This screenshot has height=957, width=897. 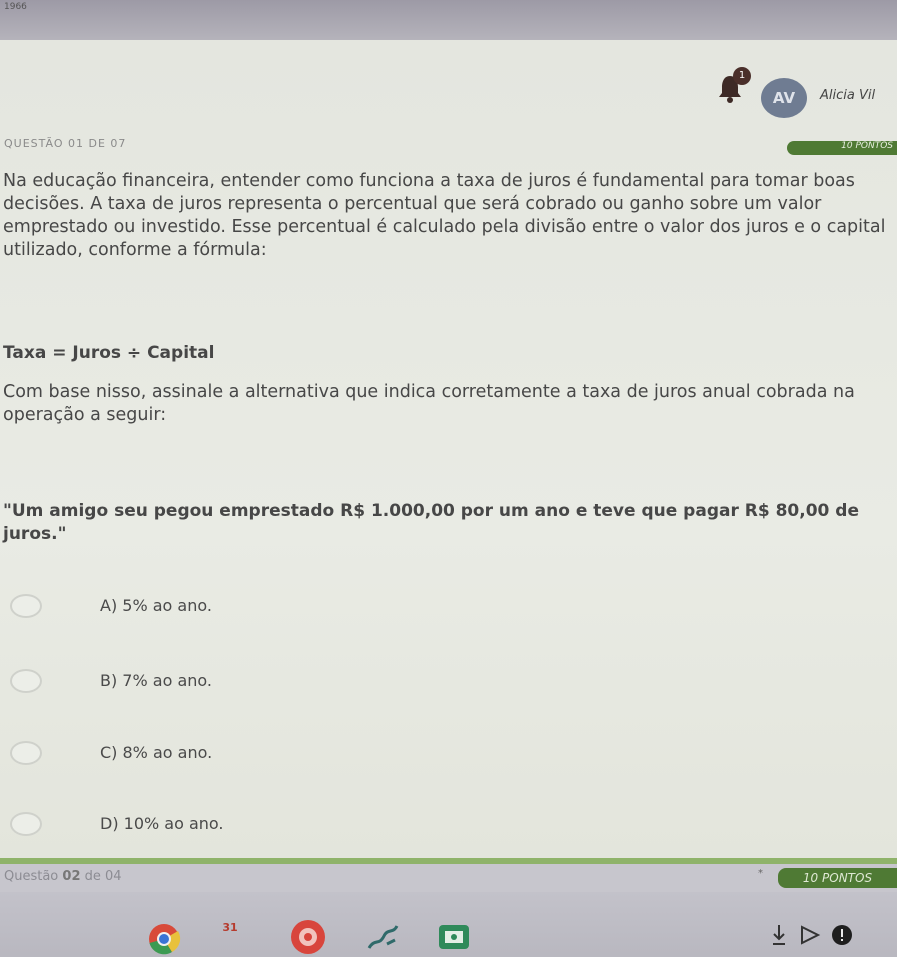 What do you see at coordinates (383, 937) in the screenshot?
I see `draw-icon` at bounding box center [383, 937].